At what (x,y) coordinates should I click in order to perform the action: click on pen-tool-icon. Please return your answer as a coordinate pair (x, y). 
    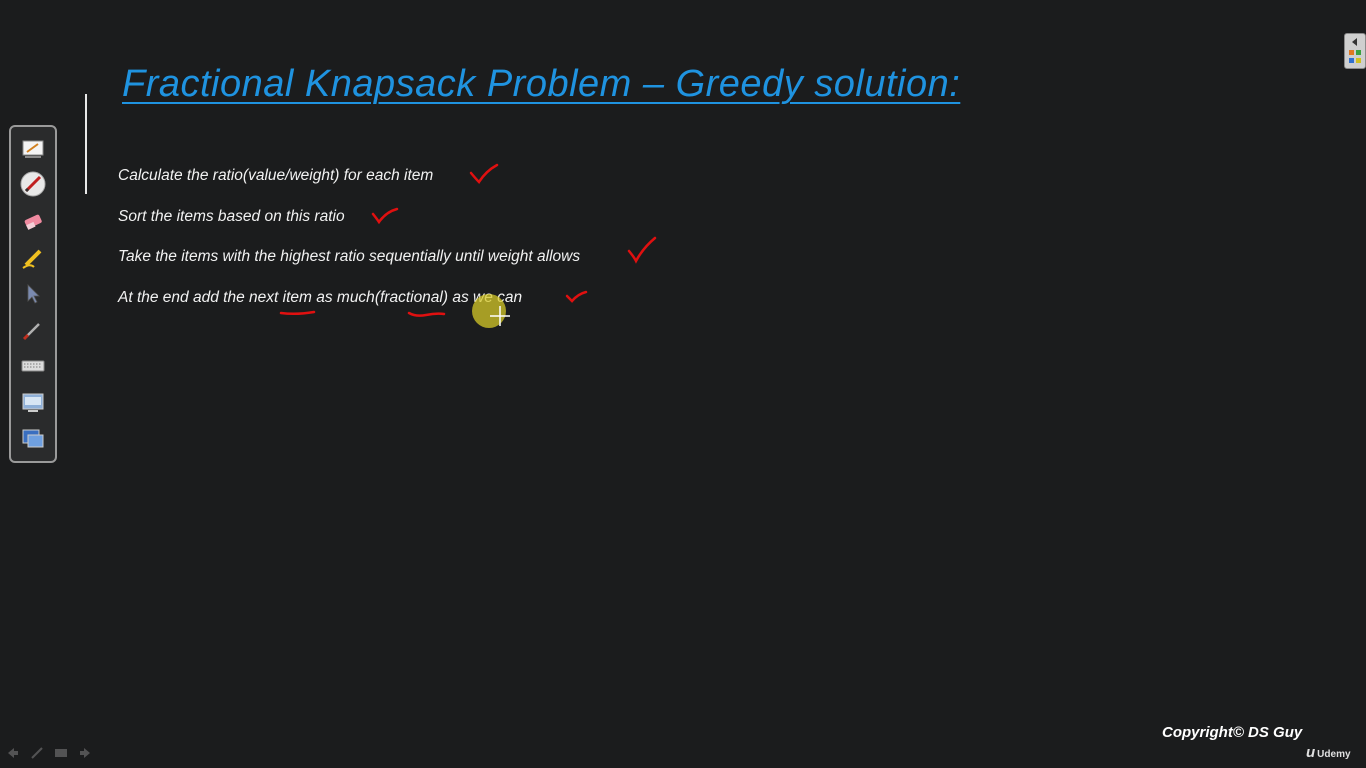
    Looking at the image, I should click on (37, 753).